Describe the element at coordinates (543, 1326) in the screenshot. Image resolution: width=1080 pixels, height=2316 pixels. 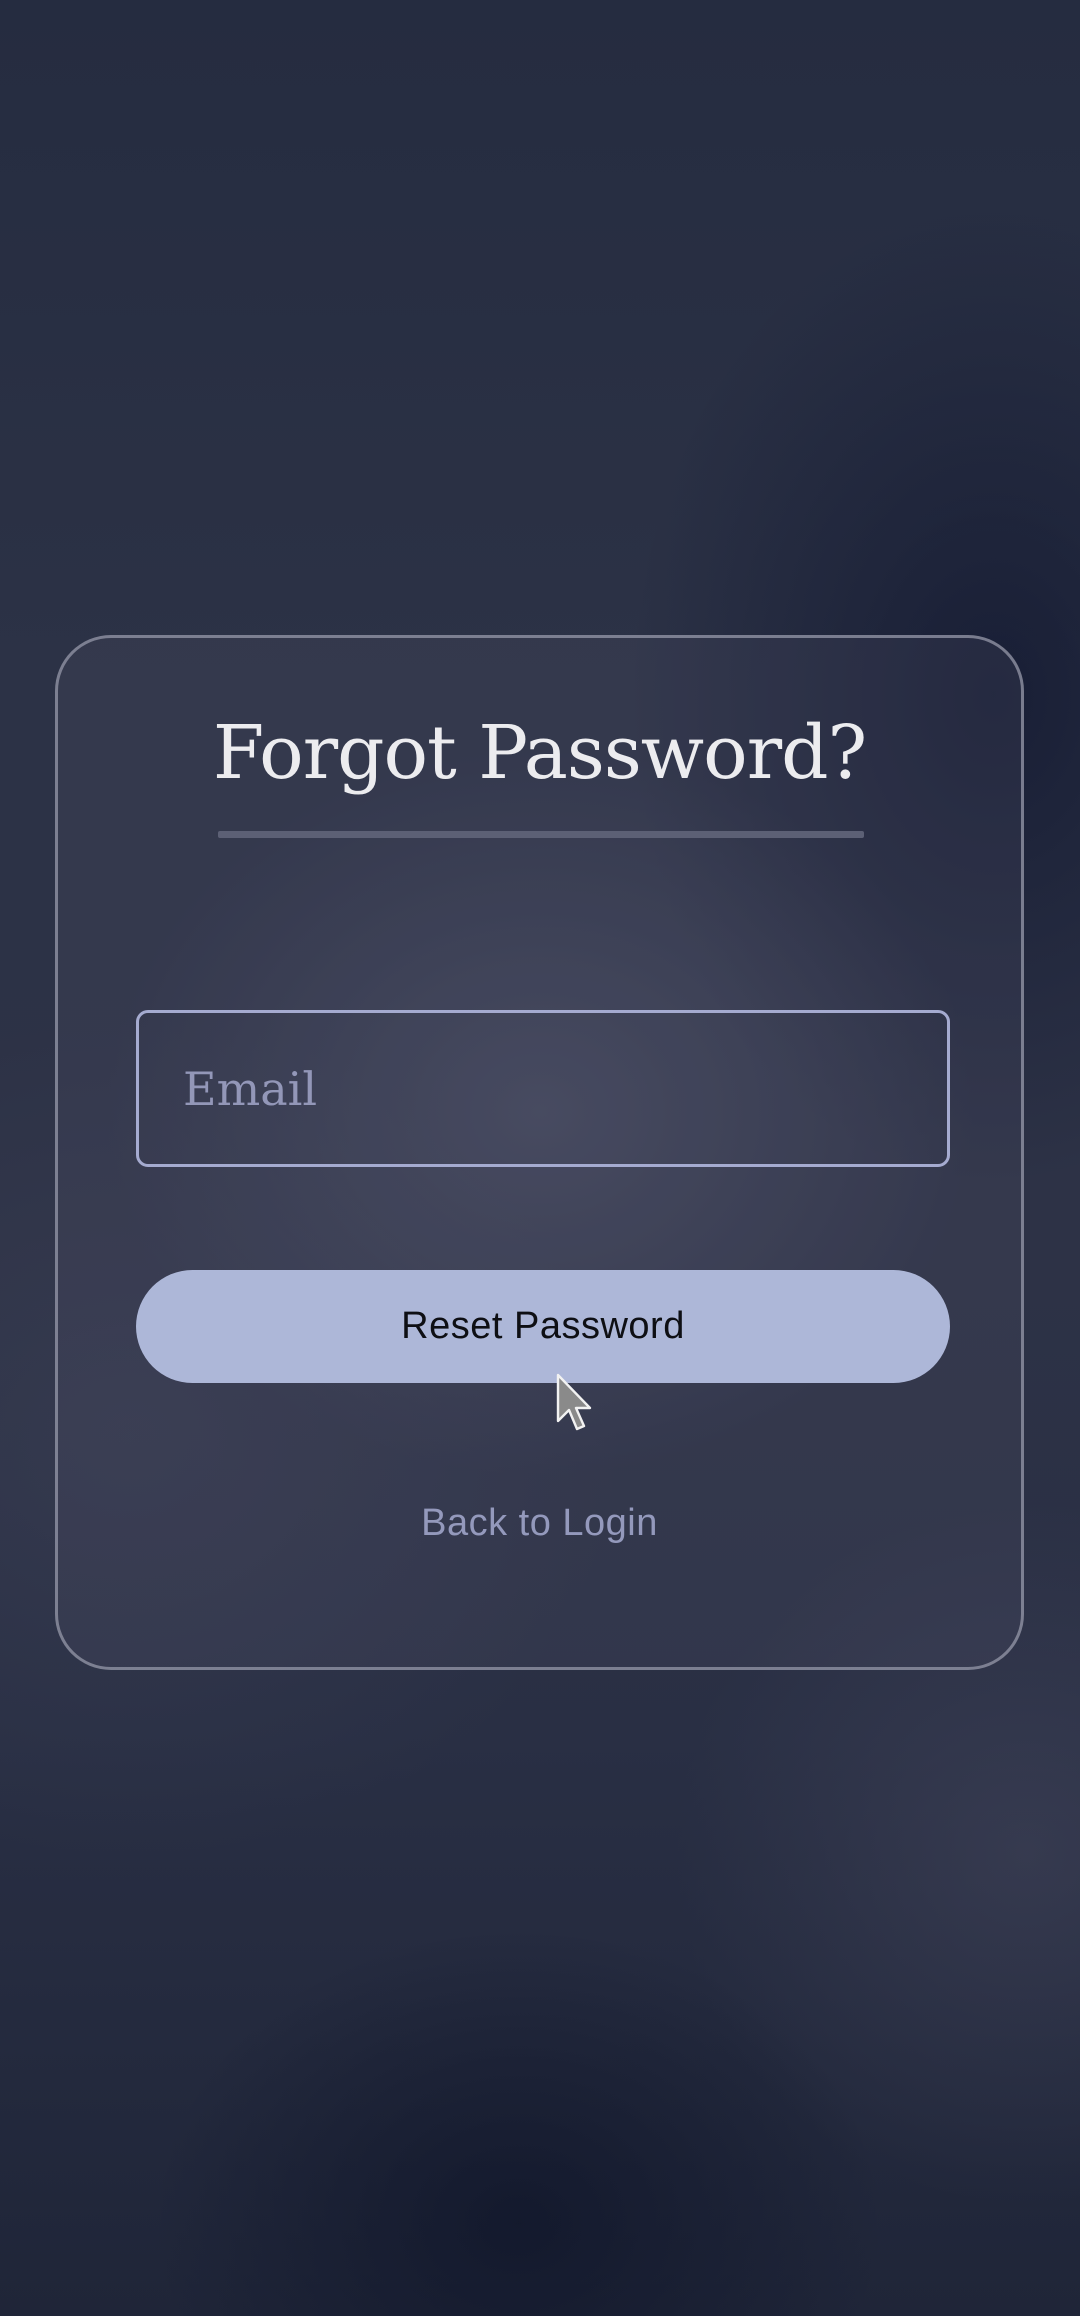
I see `reset-password-button: Reset Password` at that location.